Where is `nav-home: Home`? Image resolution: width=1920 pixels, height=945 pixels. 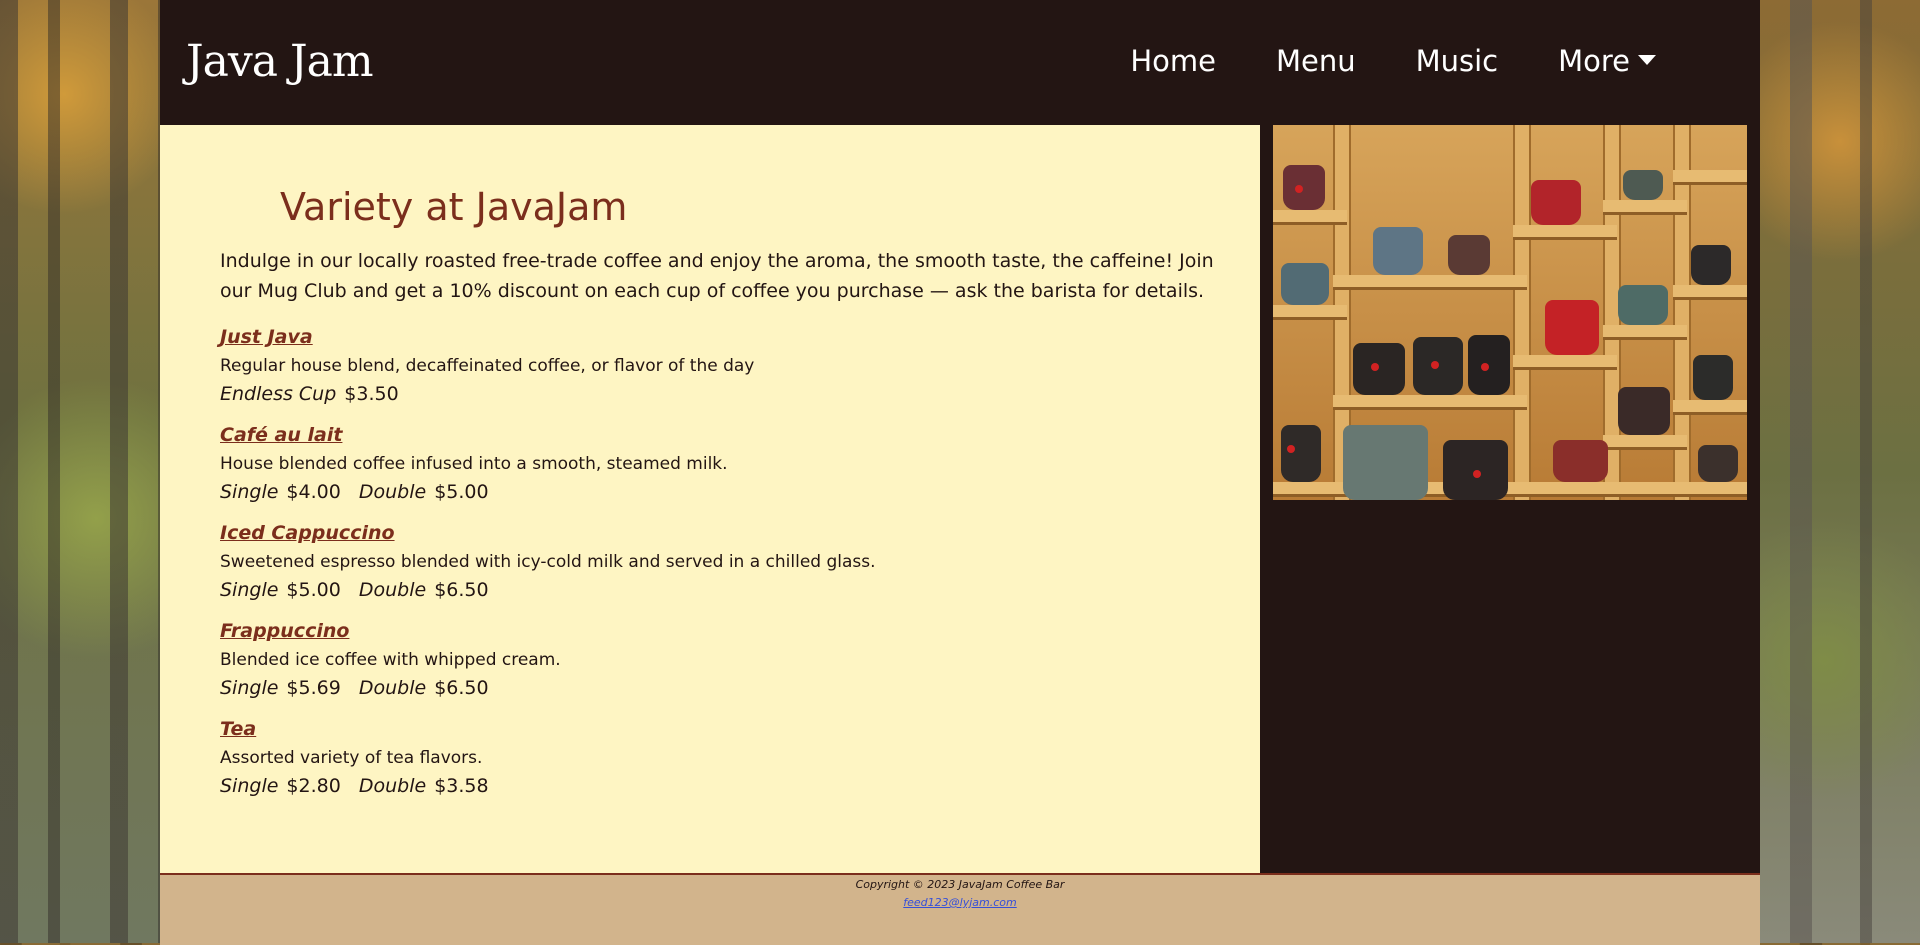 nav-home: Home is located at coordinates (1173, 61).